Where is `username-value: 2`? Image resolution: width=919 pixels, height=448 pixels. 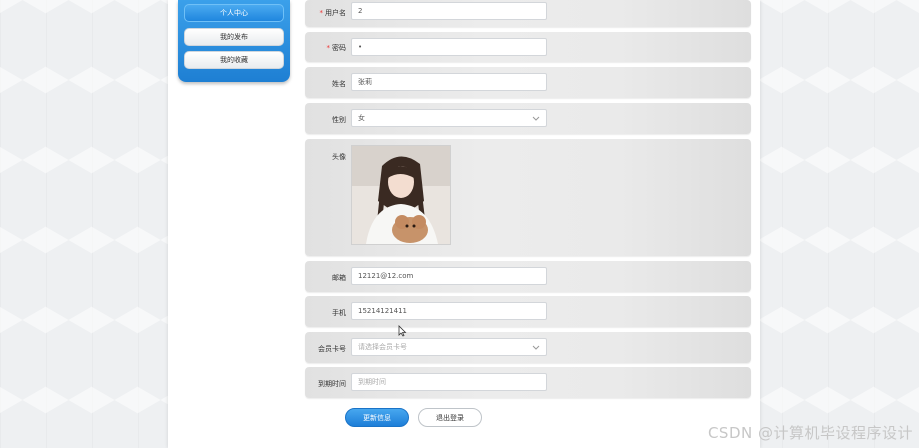 username-value: 2 is located at coordinates (360, 11).